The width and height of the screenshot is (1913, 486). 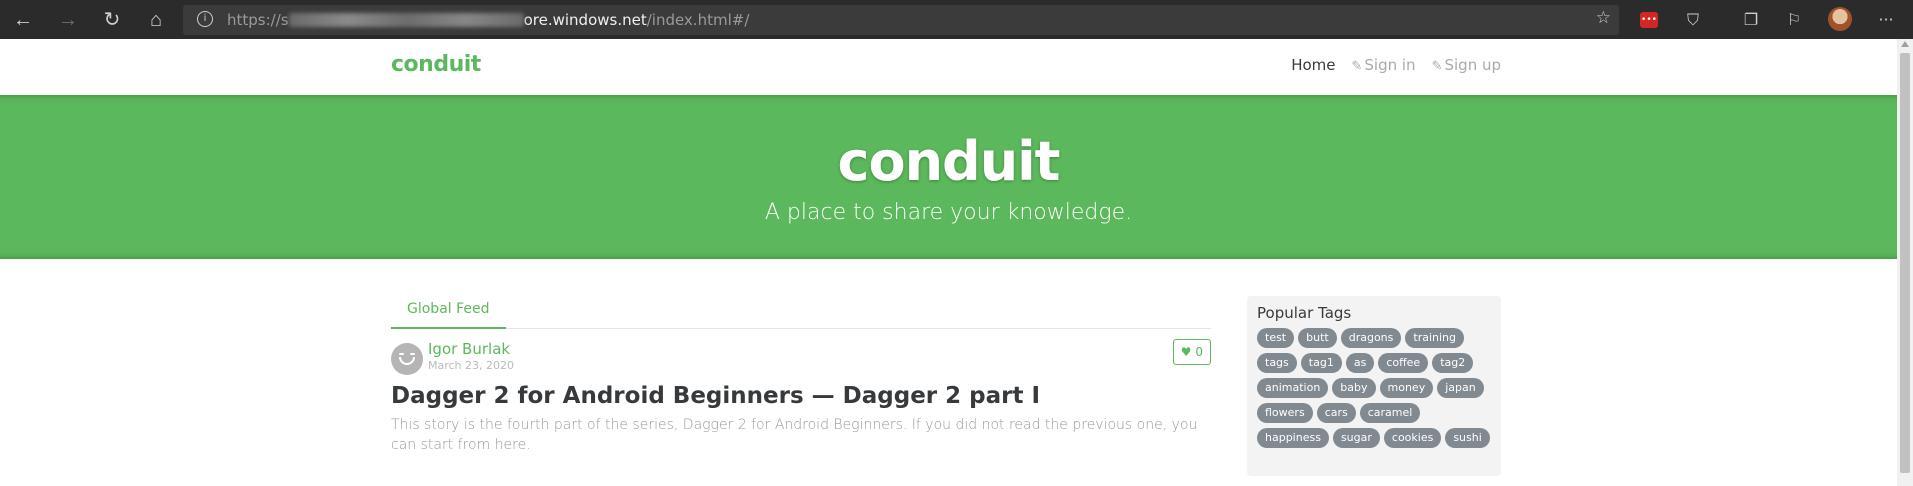 I want to click on author-avatar, so click(x=407, y=359).